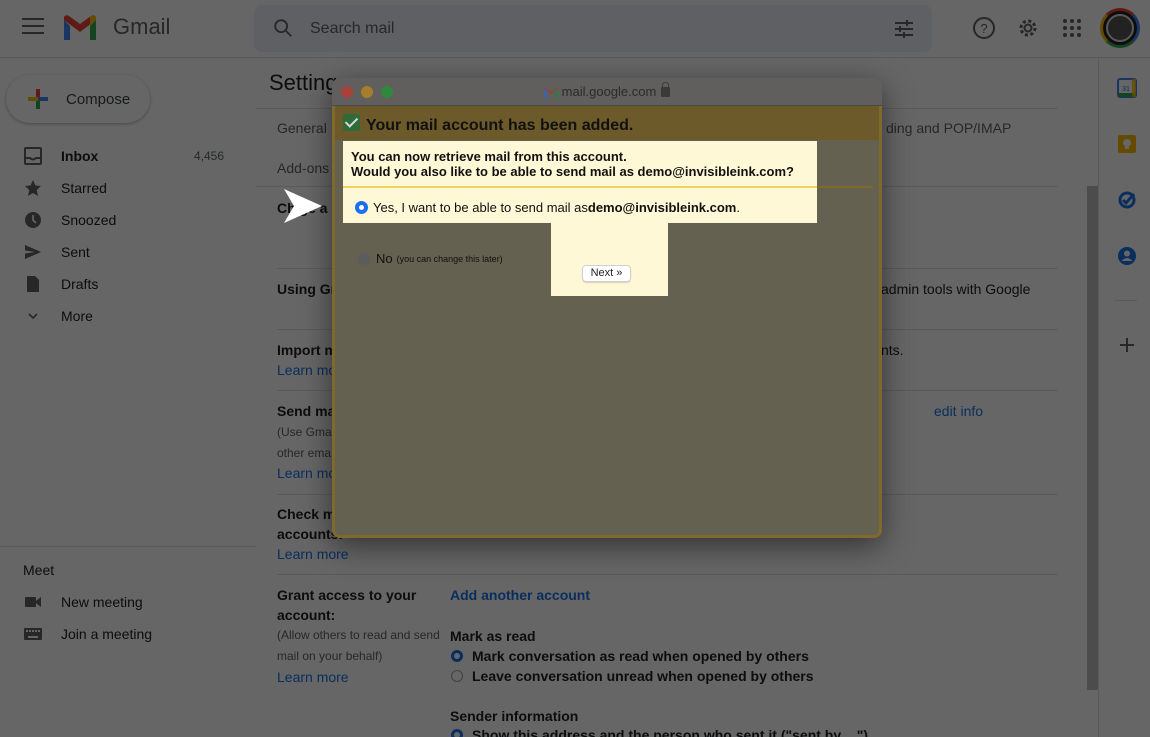 The height and width of the screenshot is (737, 1150). I want to click on yes-label: Yes, I want to be able to send mail as, so click(480, 207).